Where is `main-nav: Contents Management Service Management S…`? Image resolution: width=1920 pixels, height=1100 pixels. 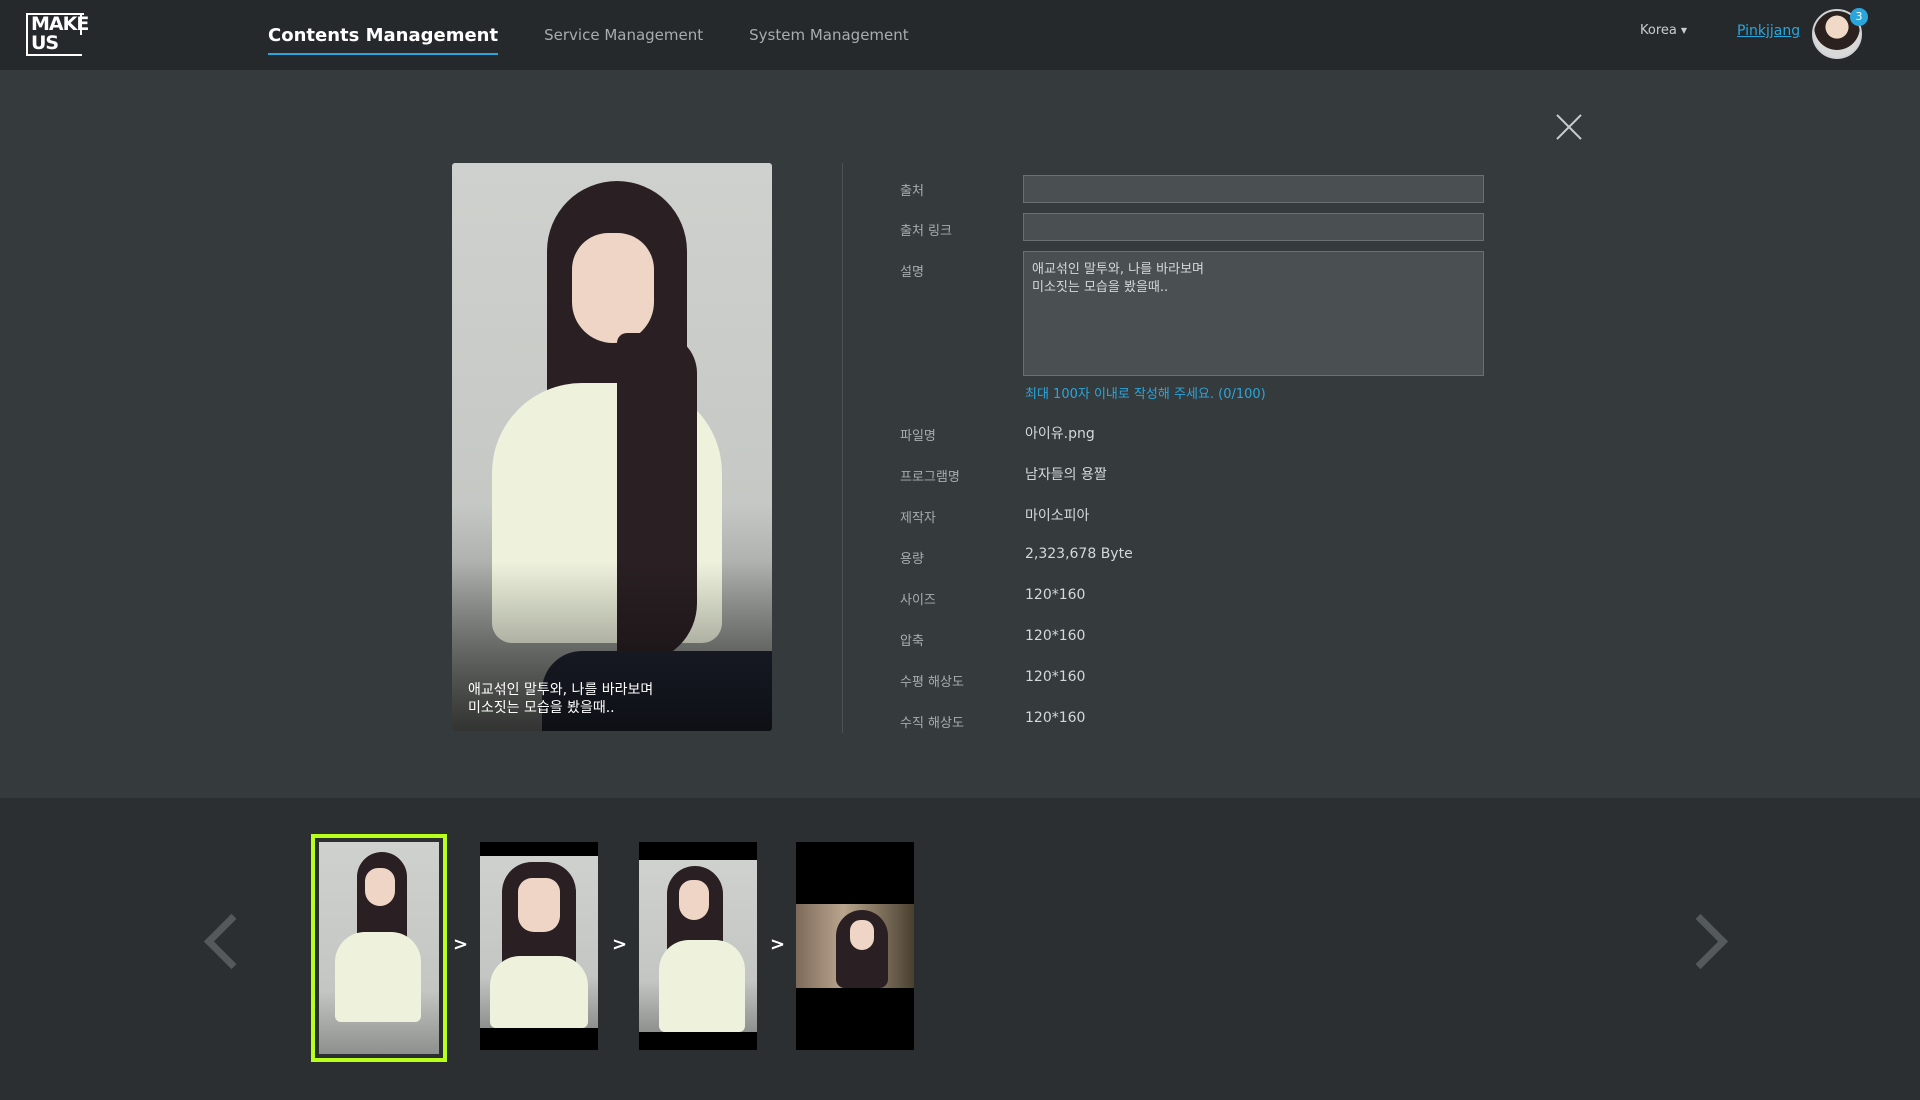
main-nav: Contents Management Service Management S… is located at coordinates (611, 35).